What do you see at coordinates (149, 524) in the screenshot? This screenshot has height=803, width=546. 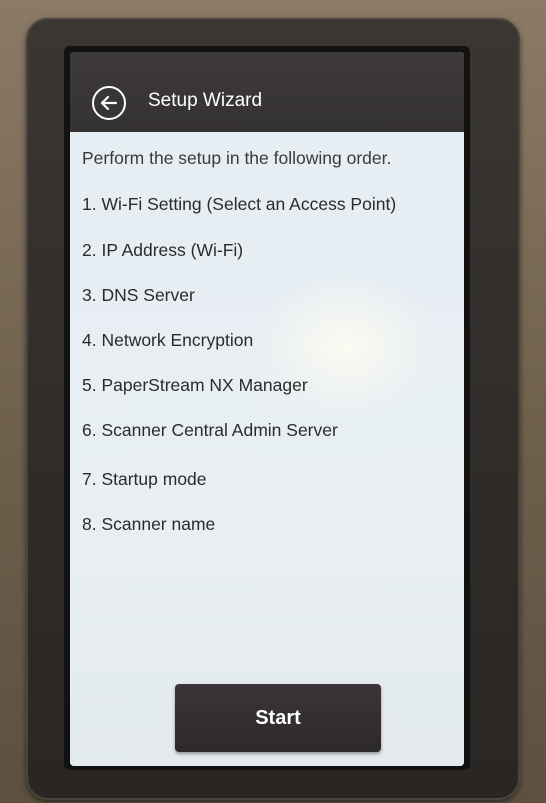 I see `step-scanner-name: 8. Scanner name` at bounding box center [149, 524].